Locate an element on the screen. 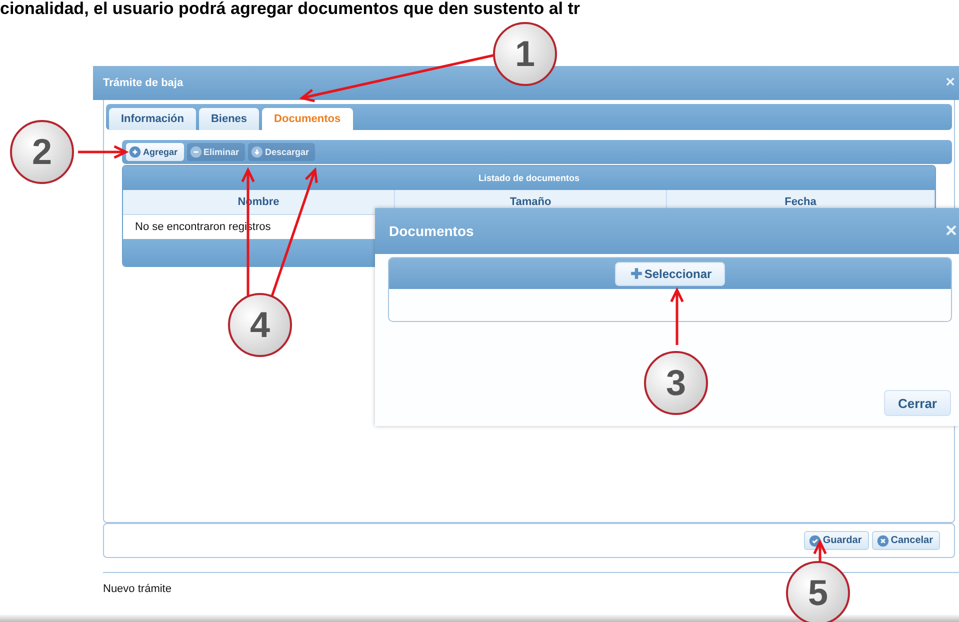 The height and width of the screenshot is (622, 959). grid-title: Listado de documentos is located at coordinates (529, 178).